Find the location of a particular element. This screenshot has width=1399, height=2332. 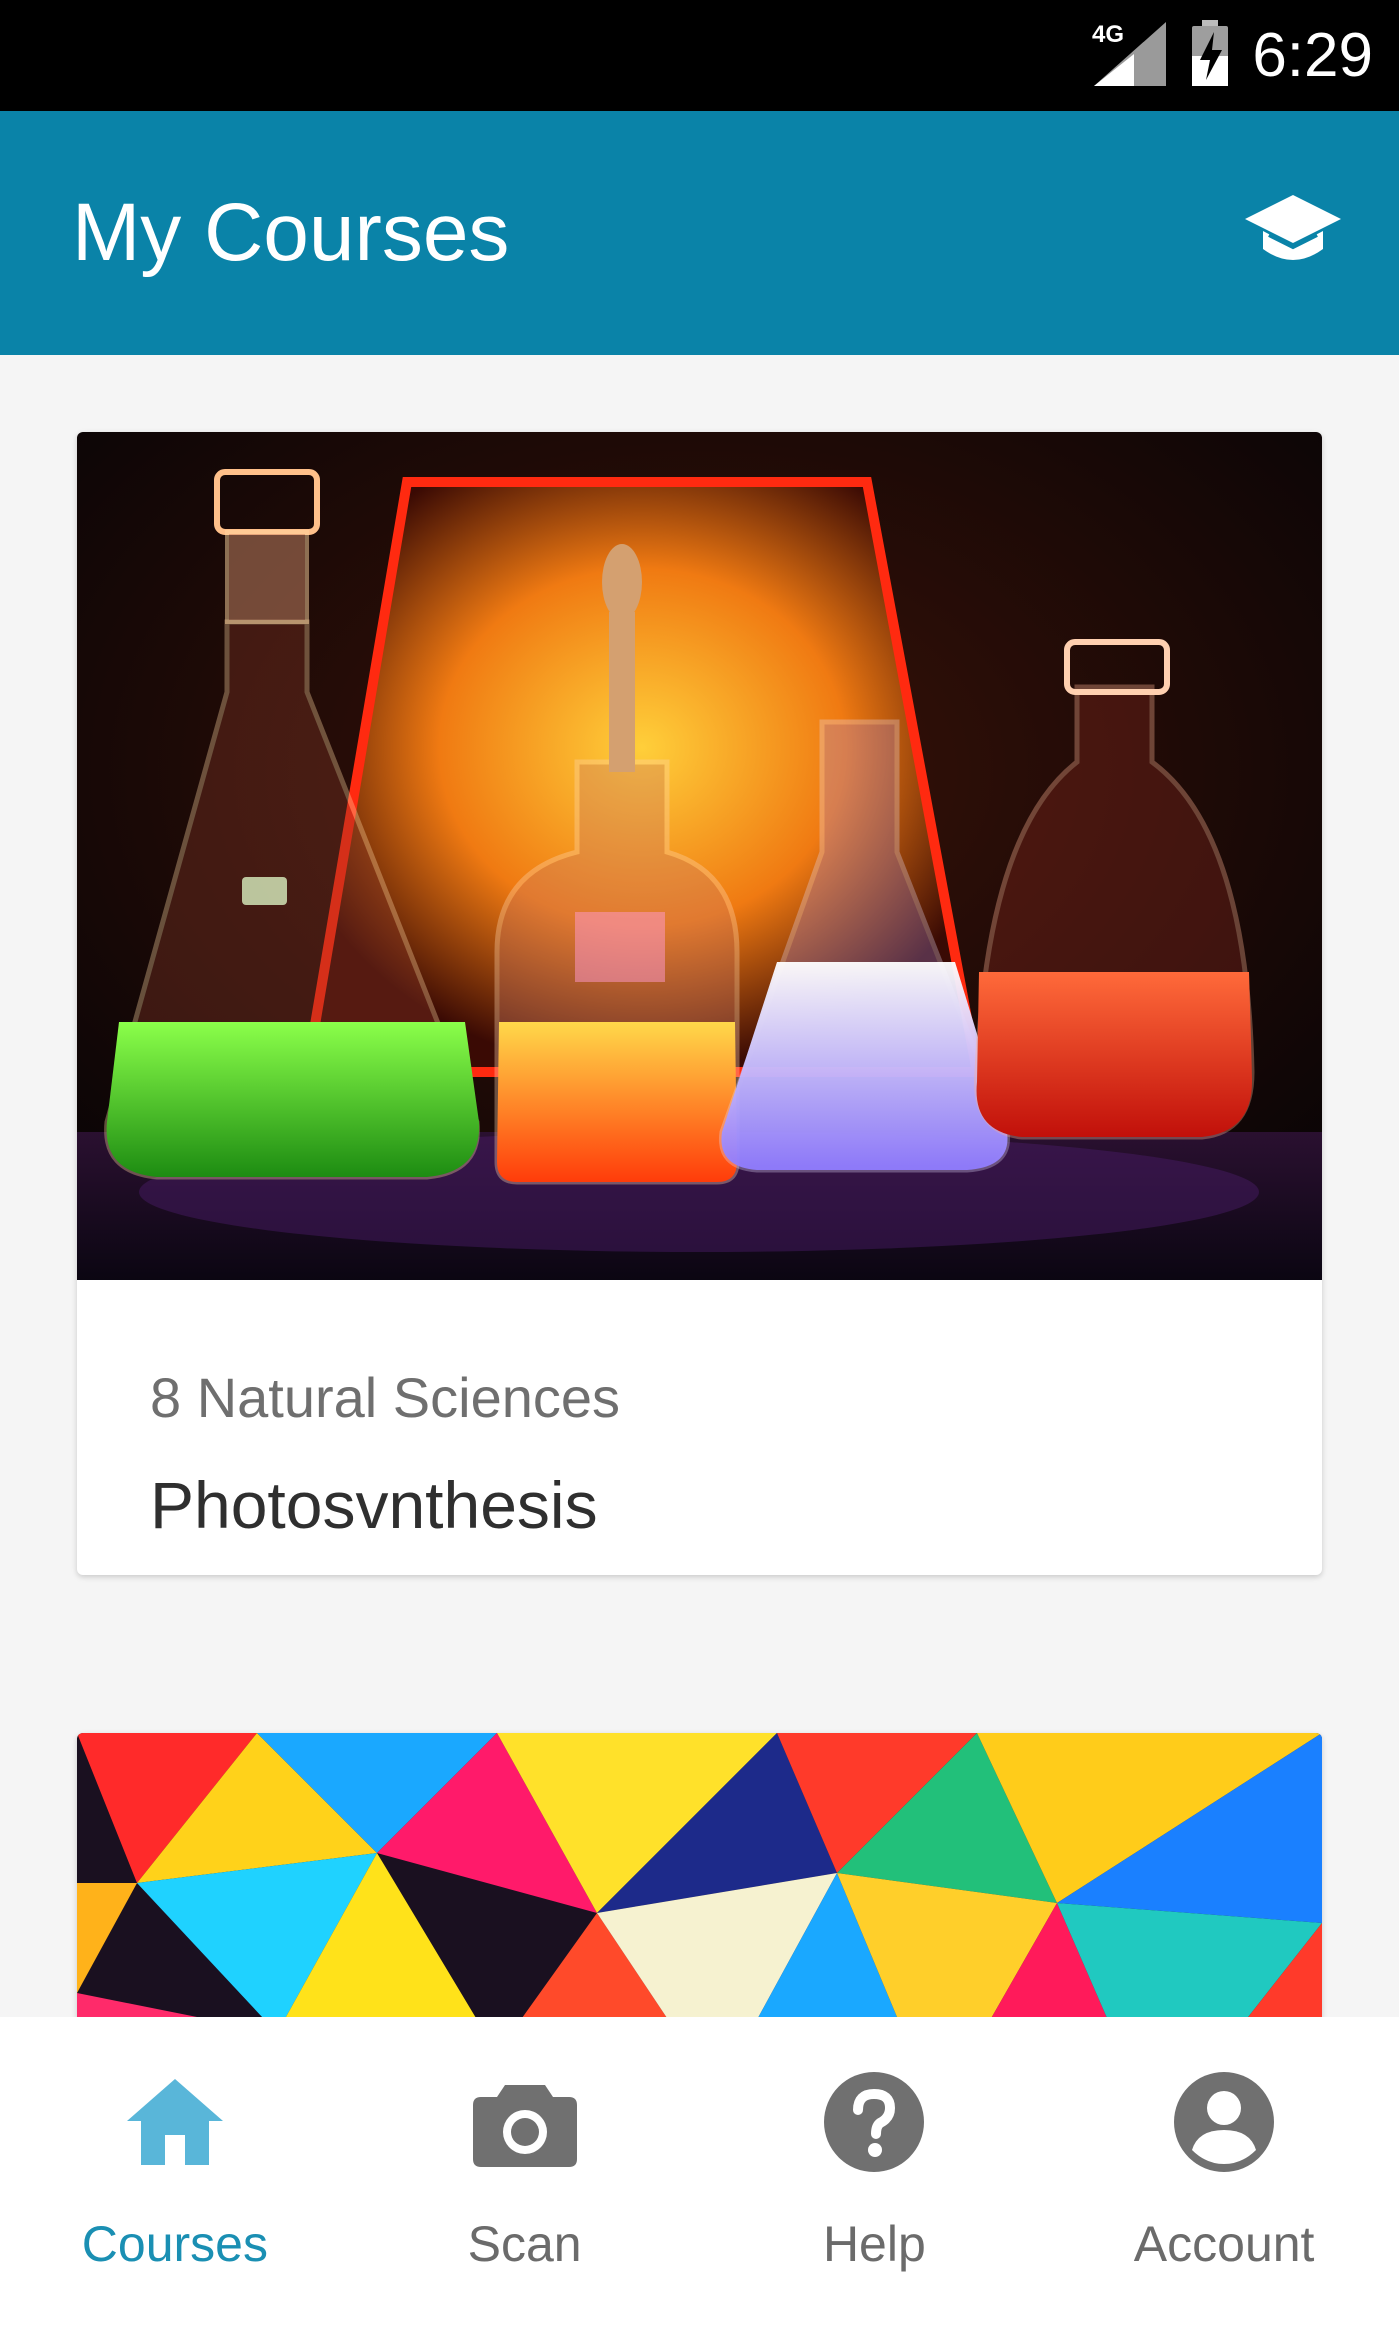

nav-item-scan: Scan is located at coordinates (525, 2174).